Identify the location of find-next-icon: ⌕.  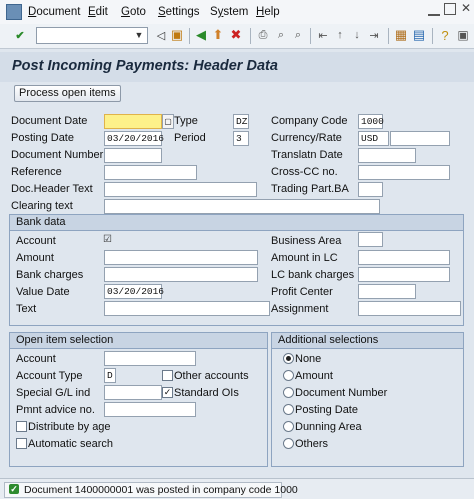
(298, 35).